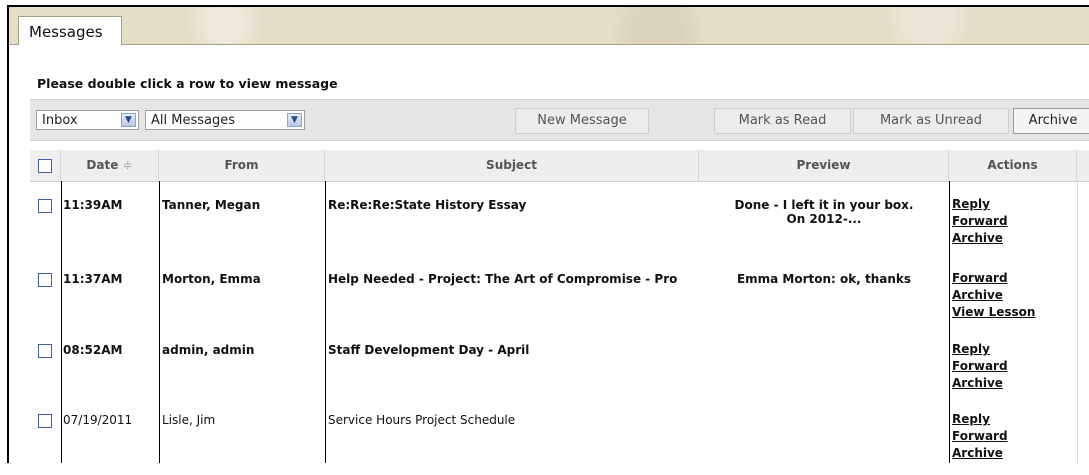 The height and width of the screenshot is (475, 1089). What do you see at coordinates (211, 279) in the screenshot?
I see `row-from: Morton, Emma` at bounding box center [211, 279].